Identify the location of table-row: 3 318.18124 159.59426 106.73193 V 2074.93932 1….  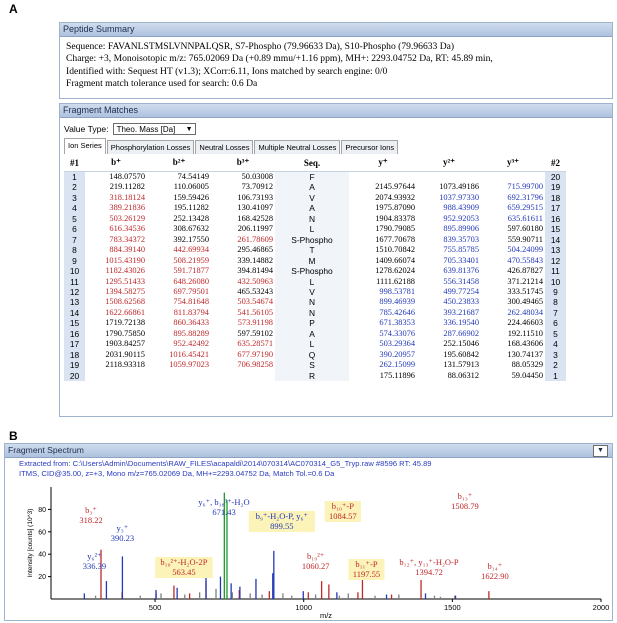
(315, 198).